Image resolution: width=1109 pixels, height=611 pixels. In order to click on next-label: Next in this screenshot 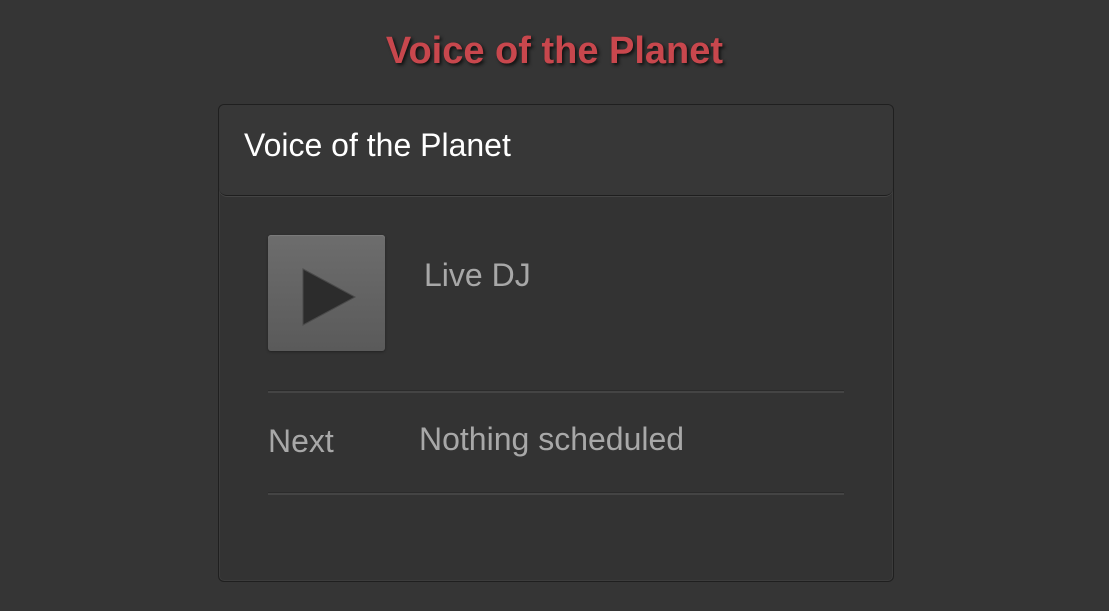, I will do `click(301, 441)`.